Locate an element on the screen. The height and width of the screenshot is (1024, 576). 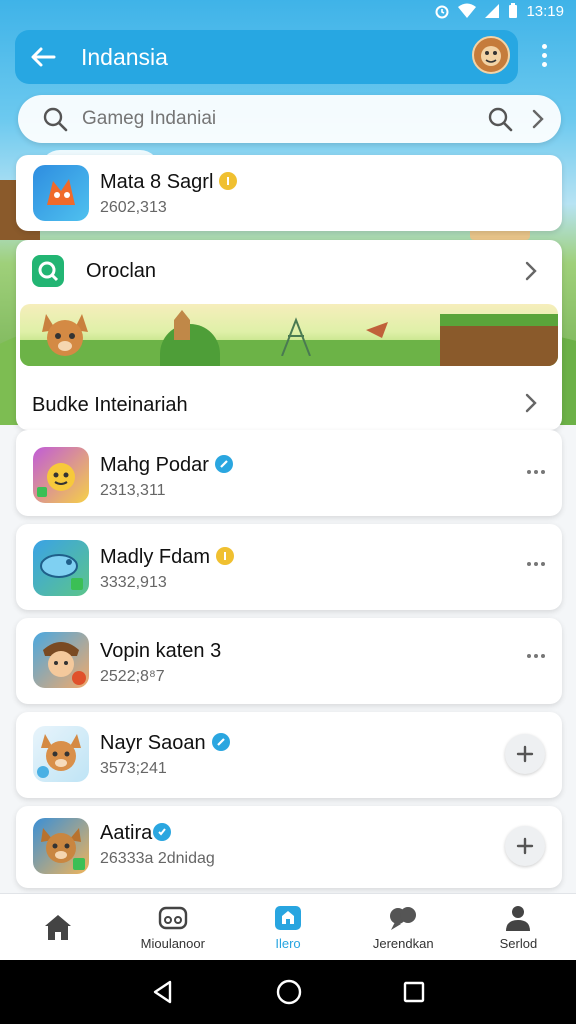
list-item: Mahg Podar 2313,311 is located at coordinates (289, 473).